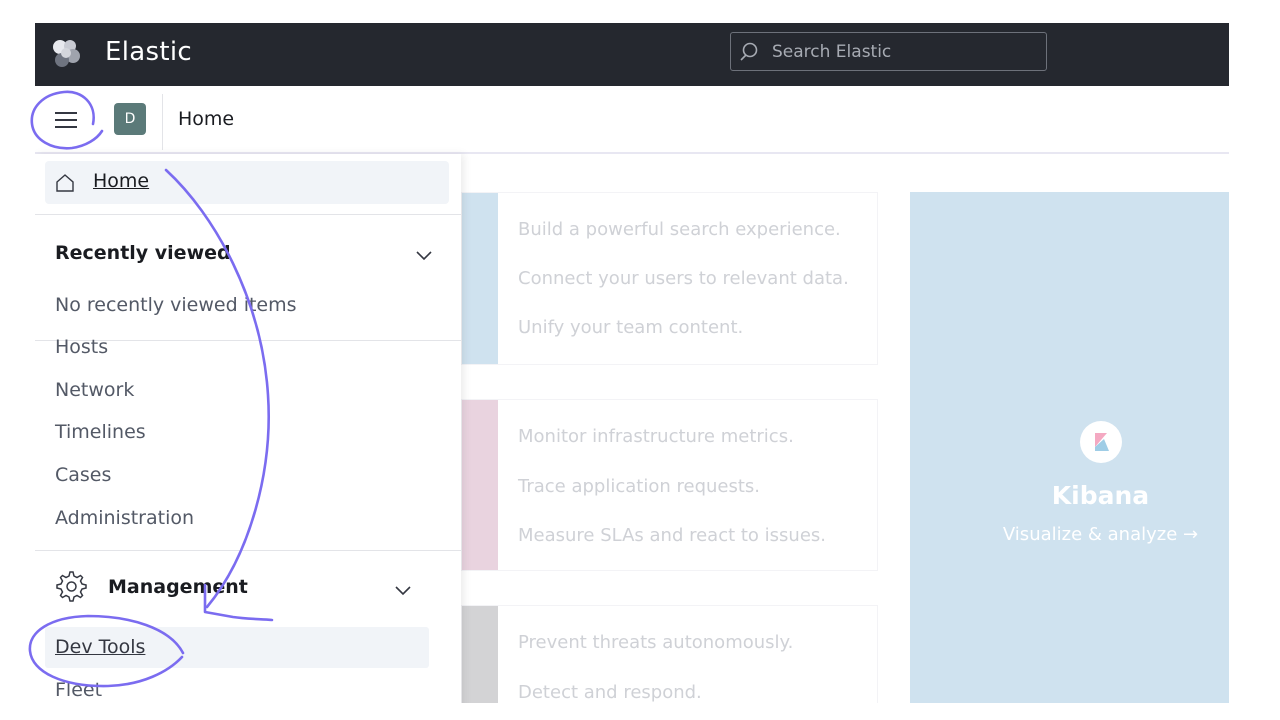 The height and width of the screenshot is (720, 1280). What do you see at coordinates (679, 229) in the screenshot?
I see `card-text: Build a powerful search experience.` at bounding box center [679, 229].